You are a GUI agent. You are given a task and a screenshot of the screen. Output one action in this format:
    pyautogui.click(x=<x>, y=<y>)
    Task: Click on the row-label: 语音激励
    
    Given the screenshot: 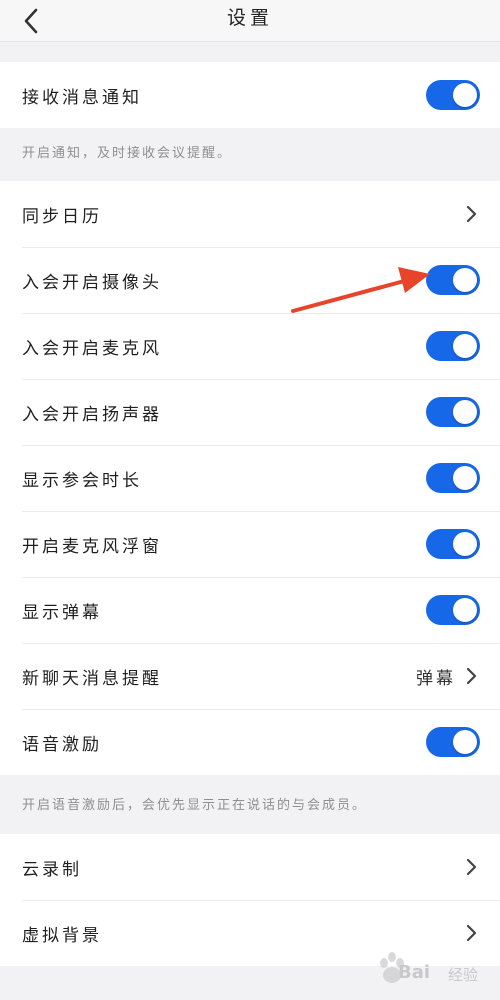 What is the action you would take?
    pyautogui.click(x=62, y=744)
    